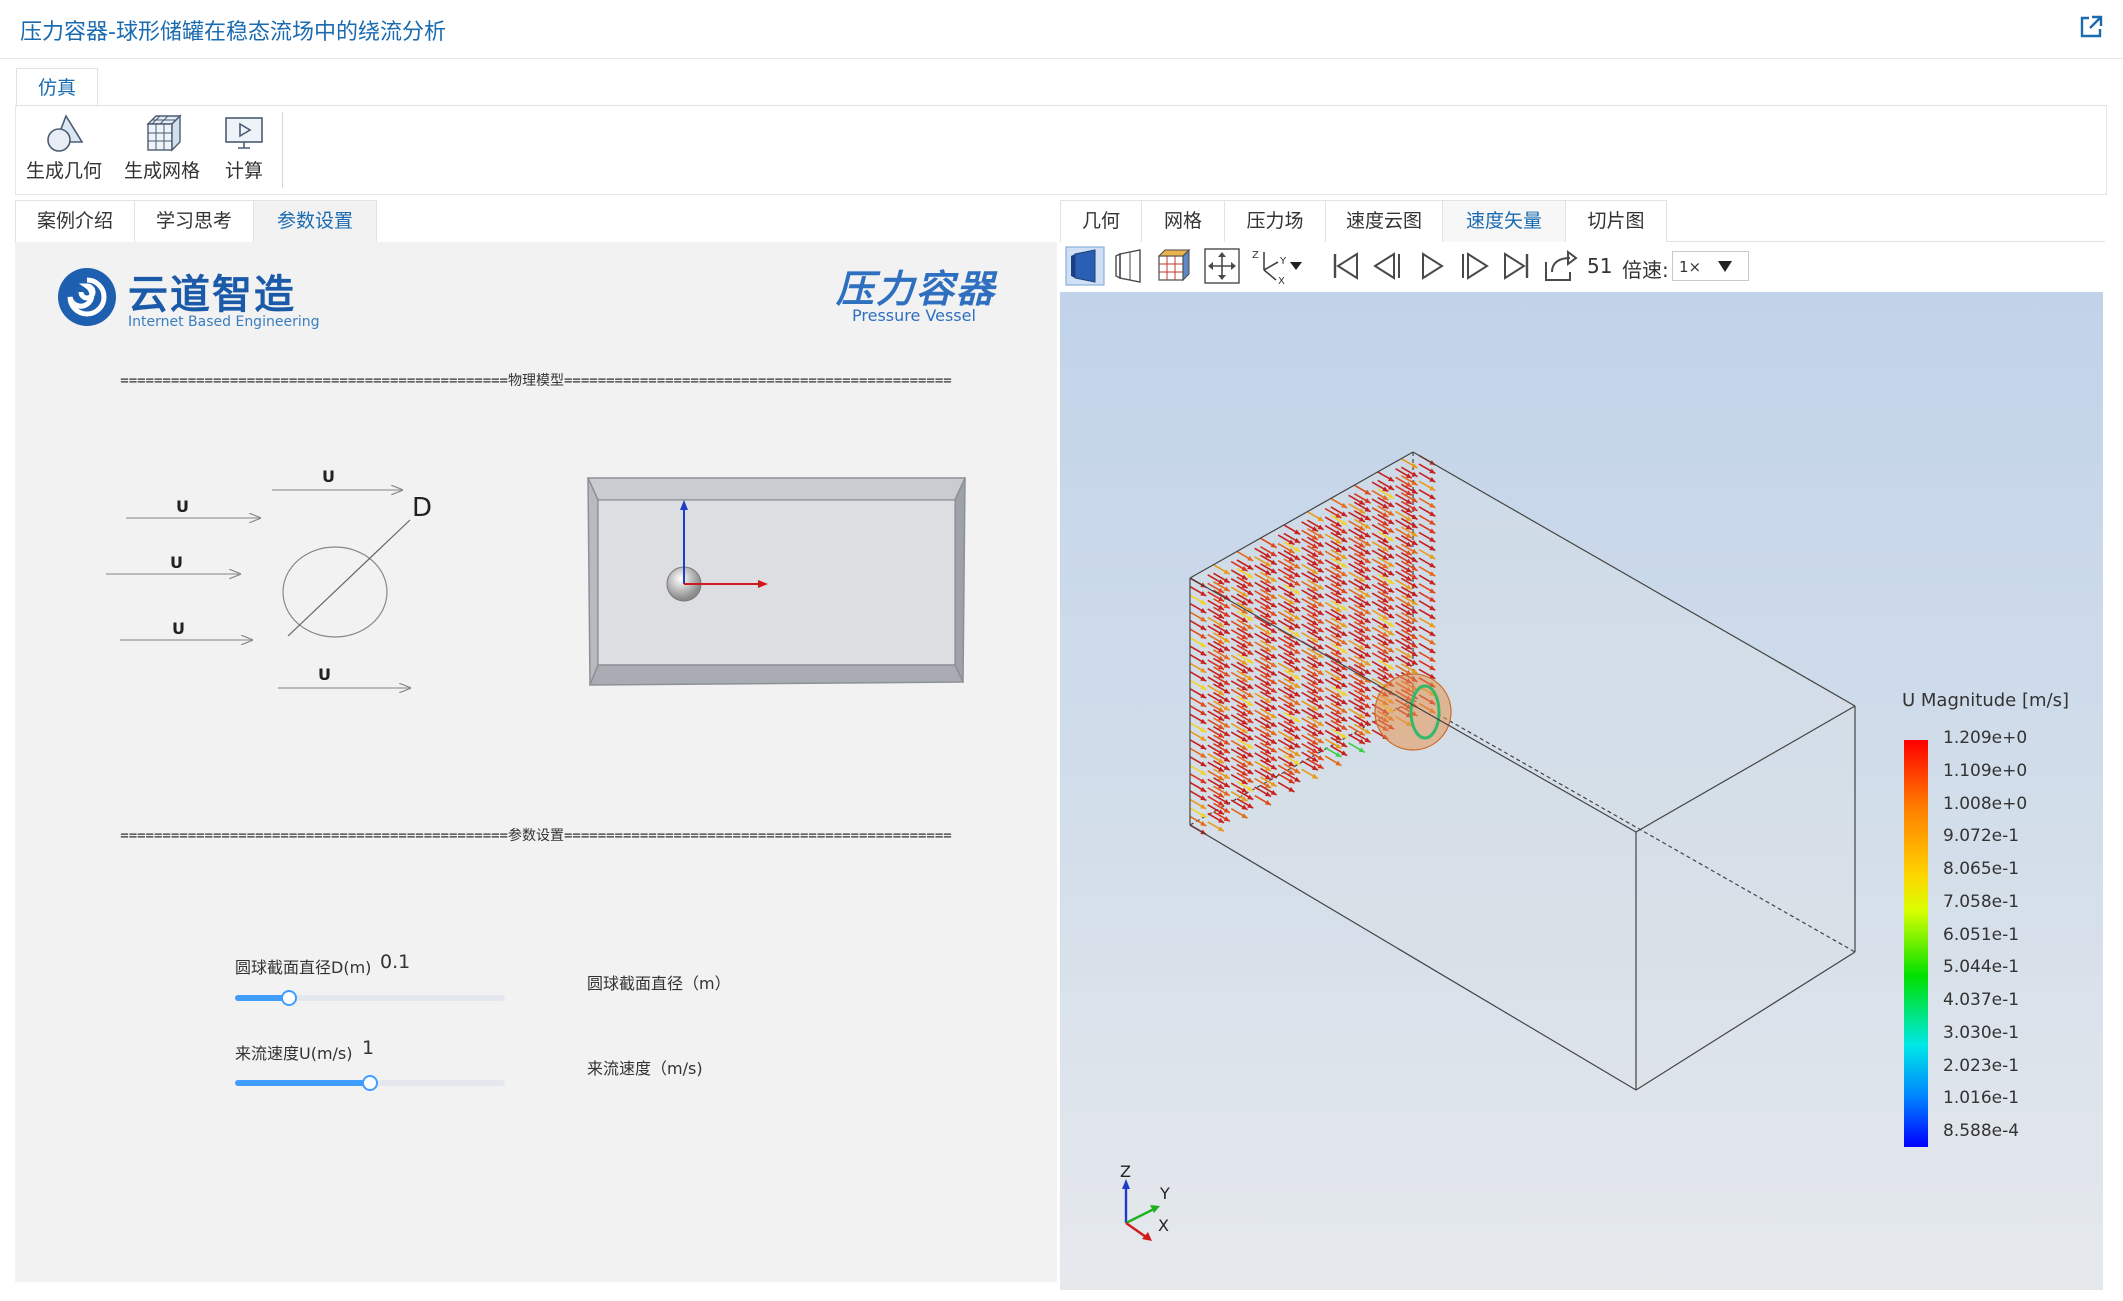 The image size is (2123, 1301). What do you see at coordinates (1560, 266) in the screenshot?
I see `export-icon` at bounding box center [1560, 266].